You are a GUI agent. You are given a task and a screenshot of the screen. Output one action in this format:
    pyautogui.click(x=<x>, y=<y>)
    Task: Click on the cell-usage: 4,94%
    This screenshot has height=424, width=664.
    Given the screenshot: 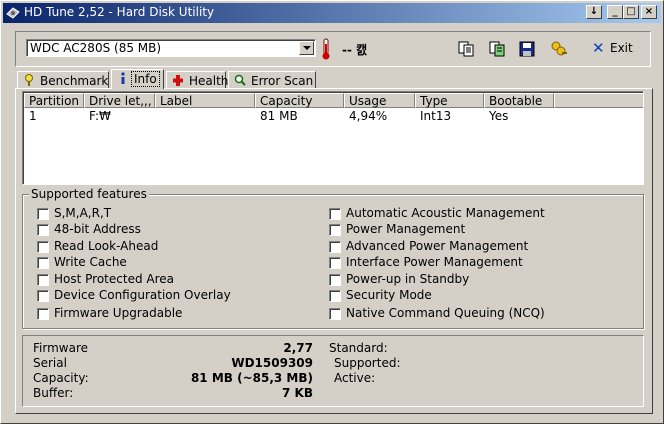 What is the action you would take?
    pyautogui.click(x=368, y=116)
    